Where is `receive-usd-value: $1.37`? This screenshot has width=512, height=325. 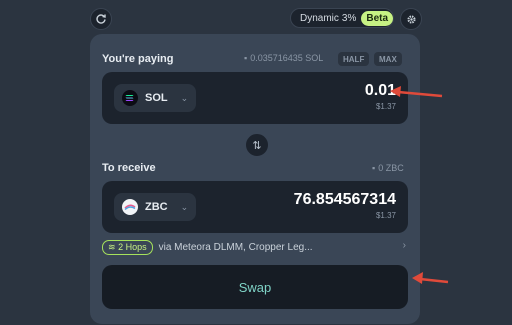 receive-usd-value: $1.37 is located at coordinates (385, 215).